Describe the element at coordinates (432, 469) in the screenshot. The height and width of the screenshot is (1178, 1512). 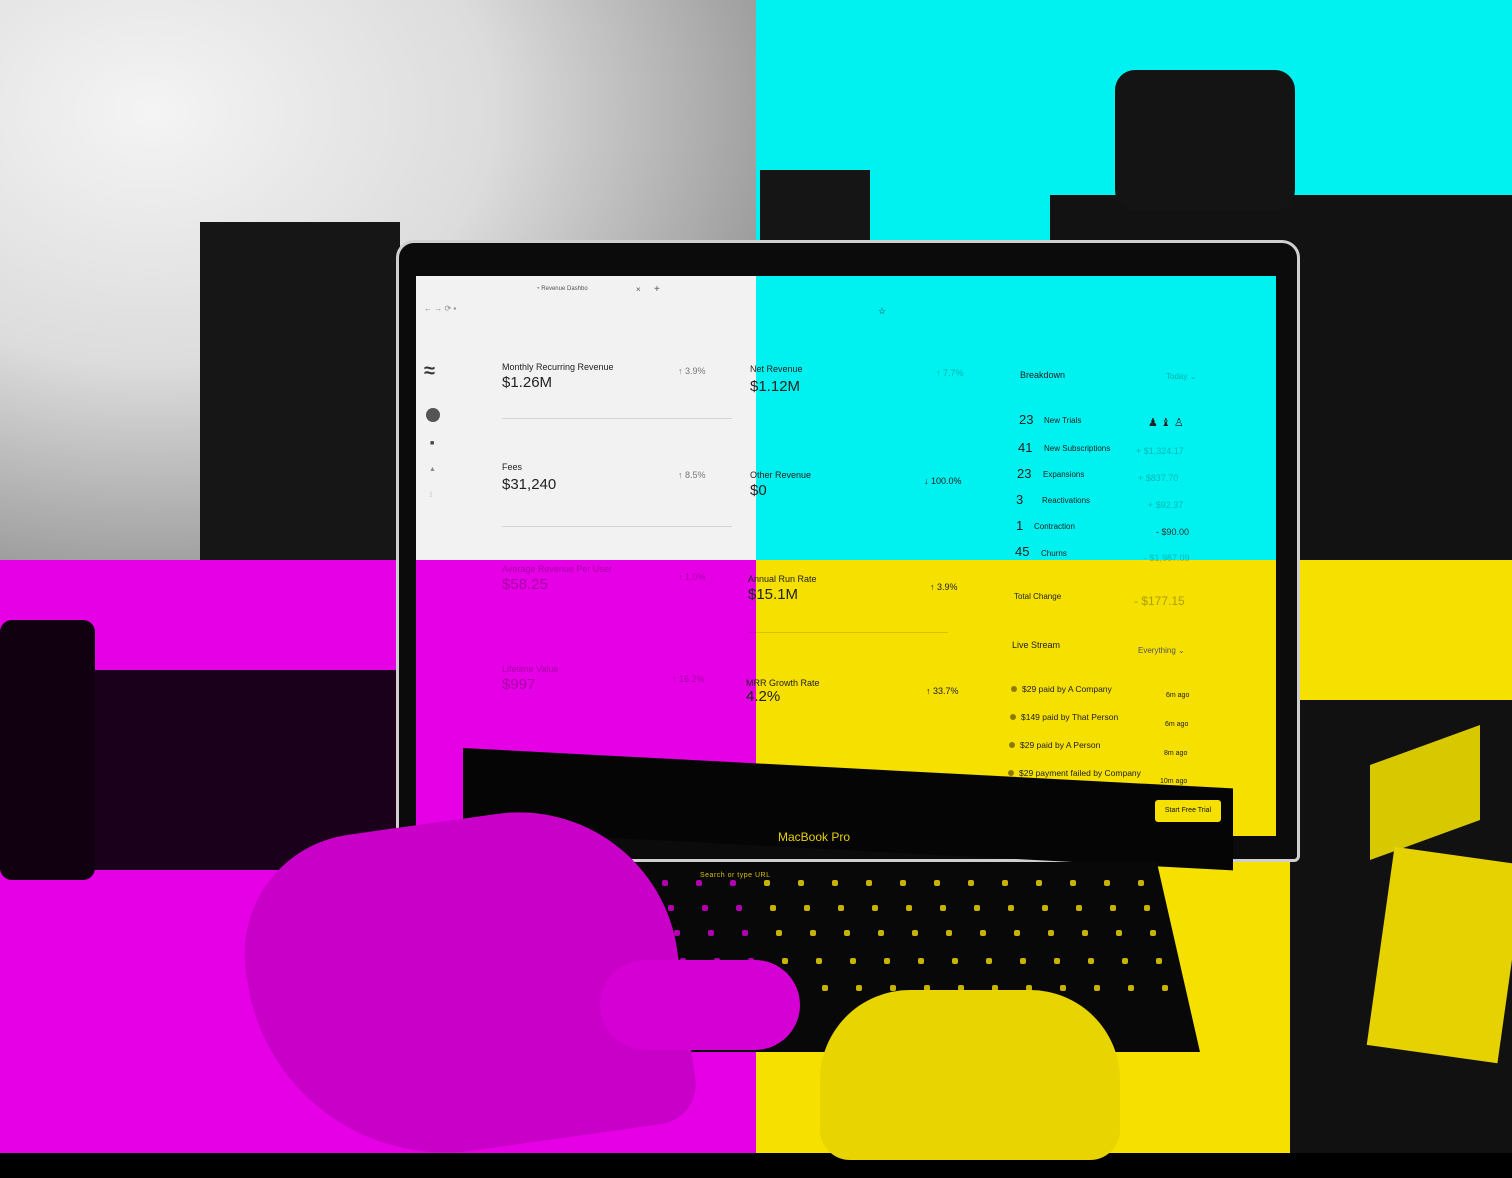
I see `sidebar-chart-icon: ▲` at that location.